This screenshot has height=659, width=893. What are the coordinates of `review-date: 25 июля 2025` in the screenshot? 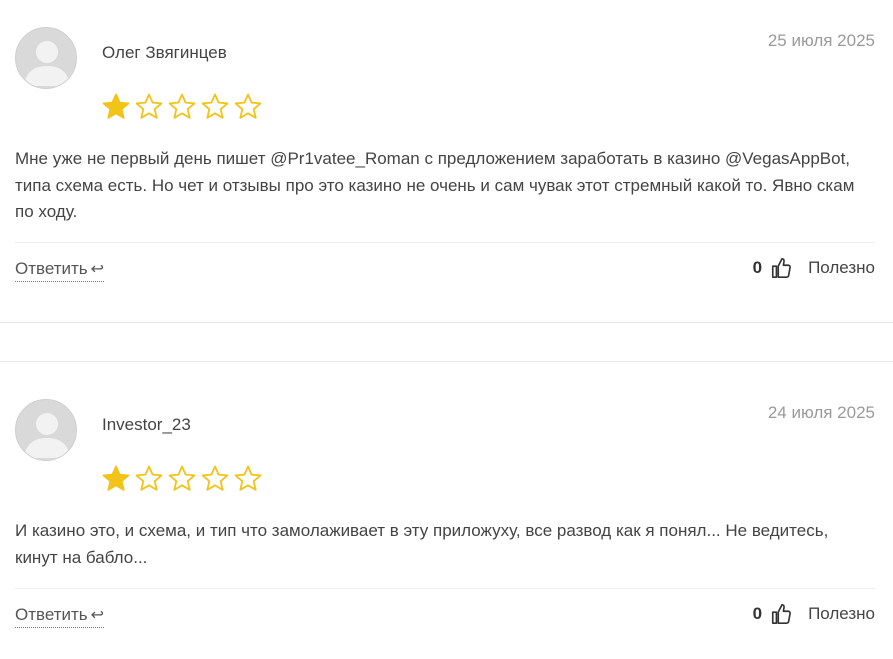 It's located at (821, 40).